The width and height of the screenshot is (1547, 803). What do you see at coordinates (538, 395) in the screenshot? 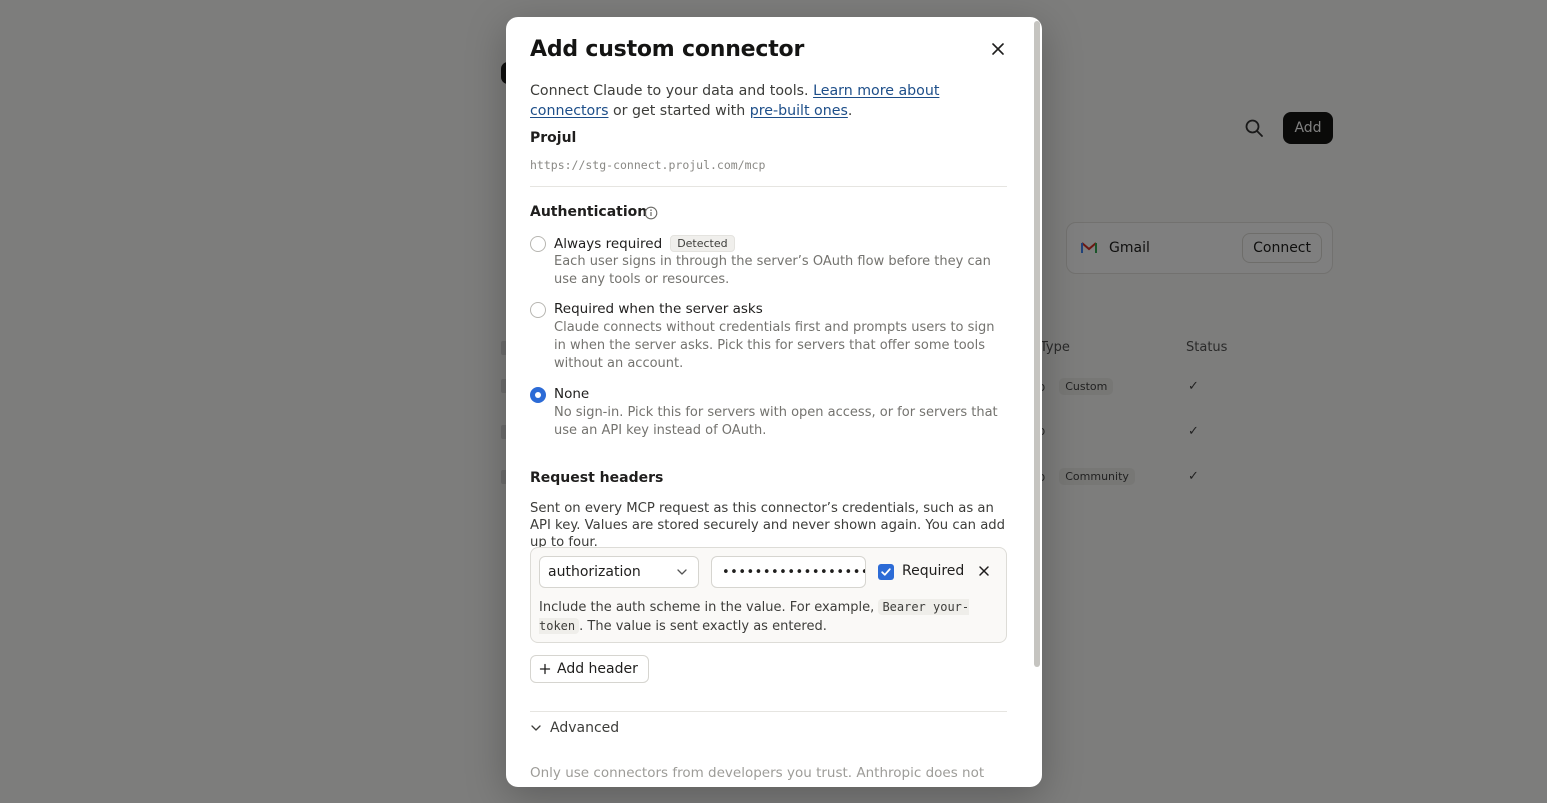
I see `radio-none` at bounding box center [538, 395].